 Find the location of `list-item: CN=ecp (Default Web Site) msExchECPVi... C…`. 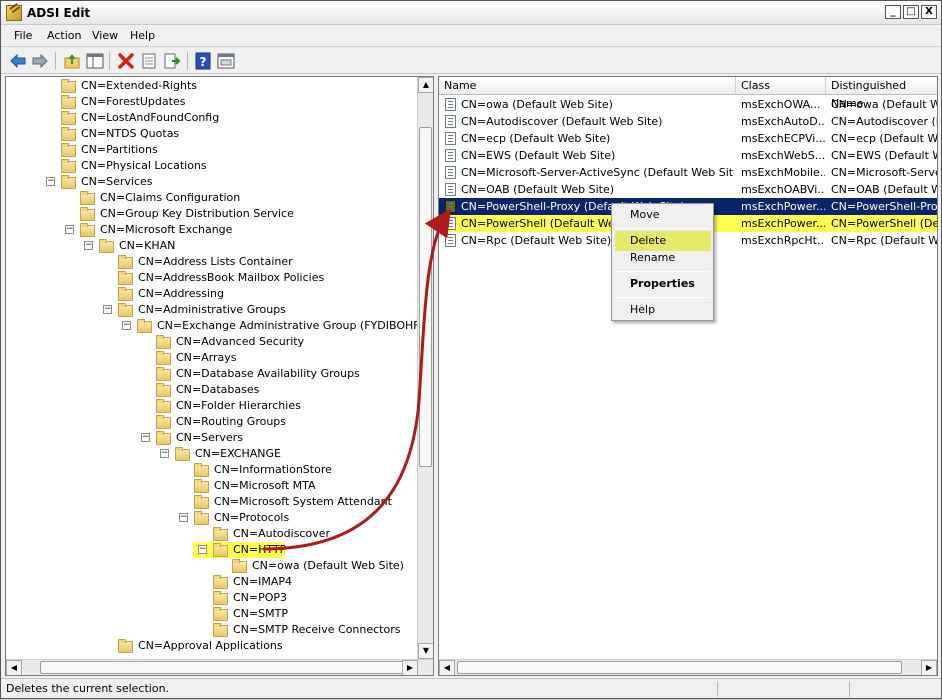

list-item: CN=ecp (Default Web Site) msExchECPVi... C… is located at coordinates (688, 138).